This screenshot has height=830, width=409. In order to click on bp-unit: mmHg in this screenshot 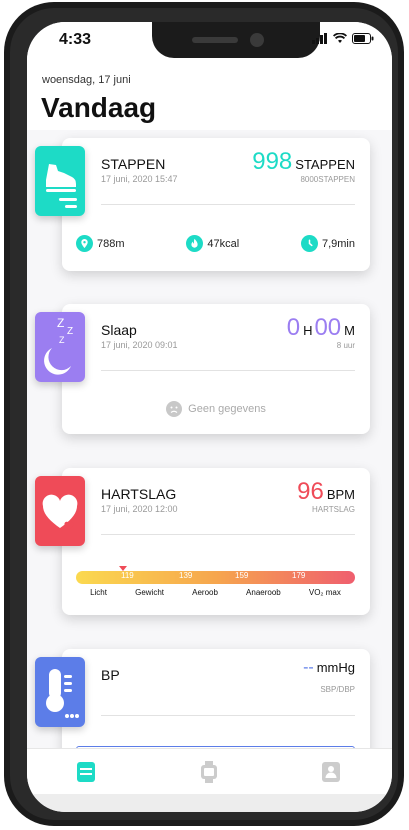, I will do `click(335, 667)`.